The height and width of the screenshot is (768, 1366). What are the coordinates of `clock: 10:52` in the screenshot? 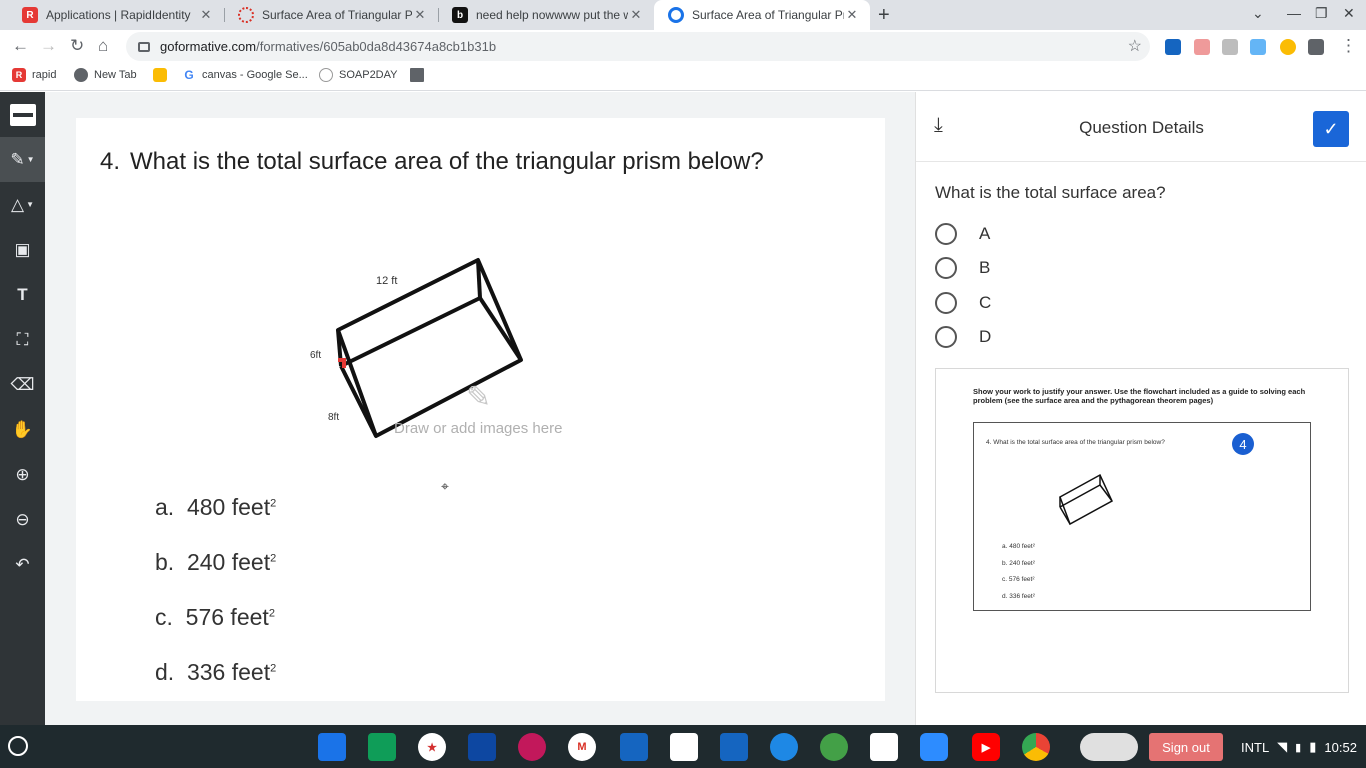 It's located at (1340, 747).